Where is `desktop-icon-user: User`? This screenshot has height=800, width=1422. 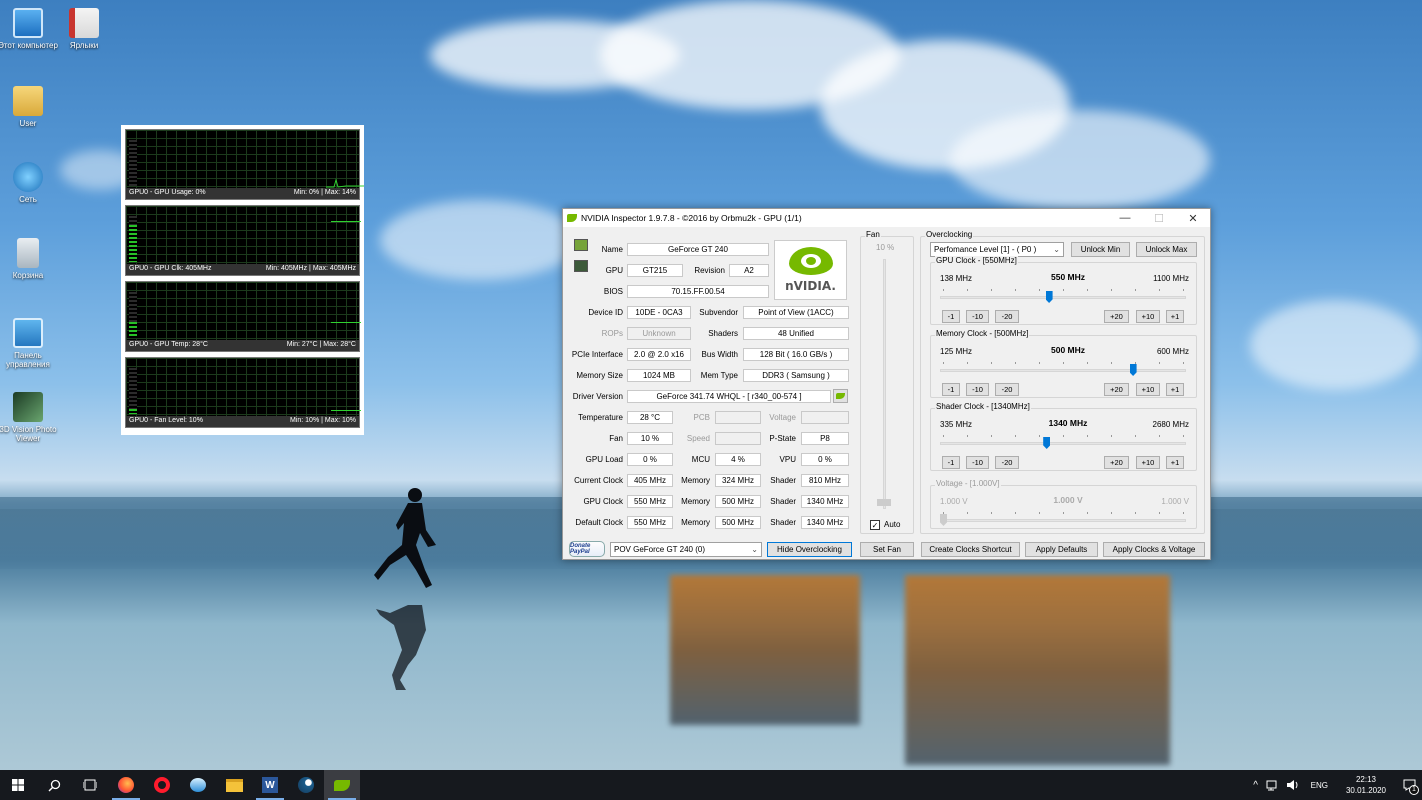 desktop-icon-user: User is located at coordinates (29, 107).